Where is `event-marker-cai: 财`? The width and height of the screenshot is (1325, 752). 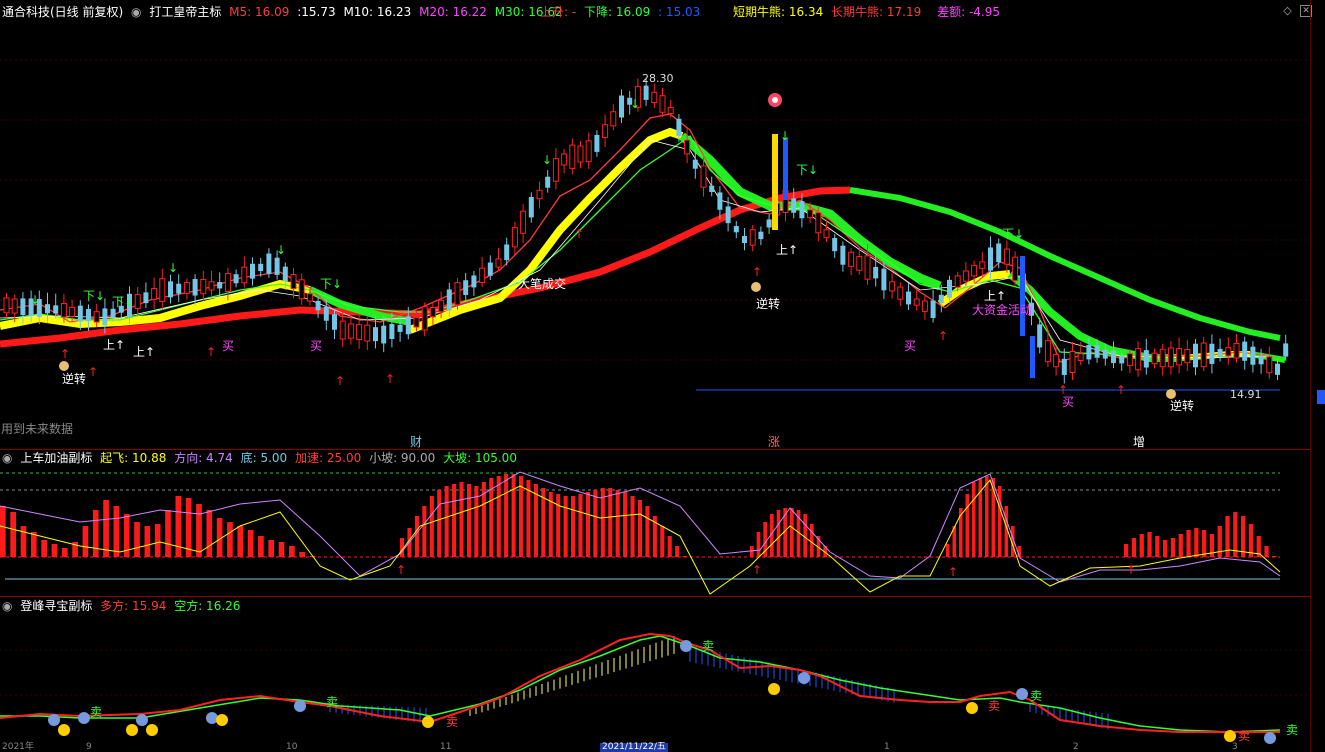
event-marker-cai: 财 is located at coordinates (416, 441).